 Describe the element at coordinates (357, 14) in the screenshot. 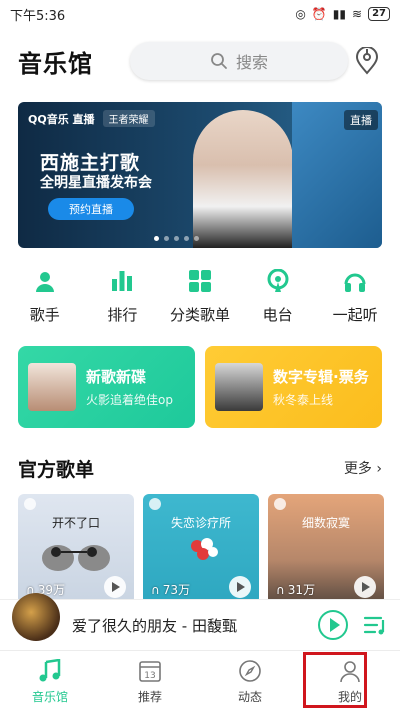

I see `wifi-icon: ≋` at that location.